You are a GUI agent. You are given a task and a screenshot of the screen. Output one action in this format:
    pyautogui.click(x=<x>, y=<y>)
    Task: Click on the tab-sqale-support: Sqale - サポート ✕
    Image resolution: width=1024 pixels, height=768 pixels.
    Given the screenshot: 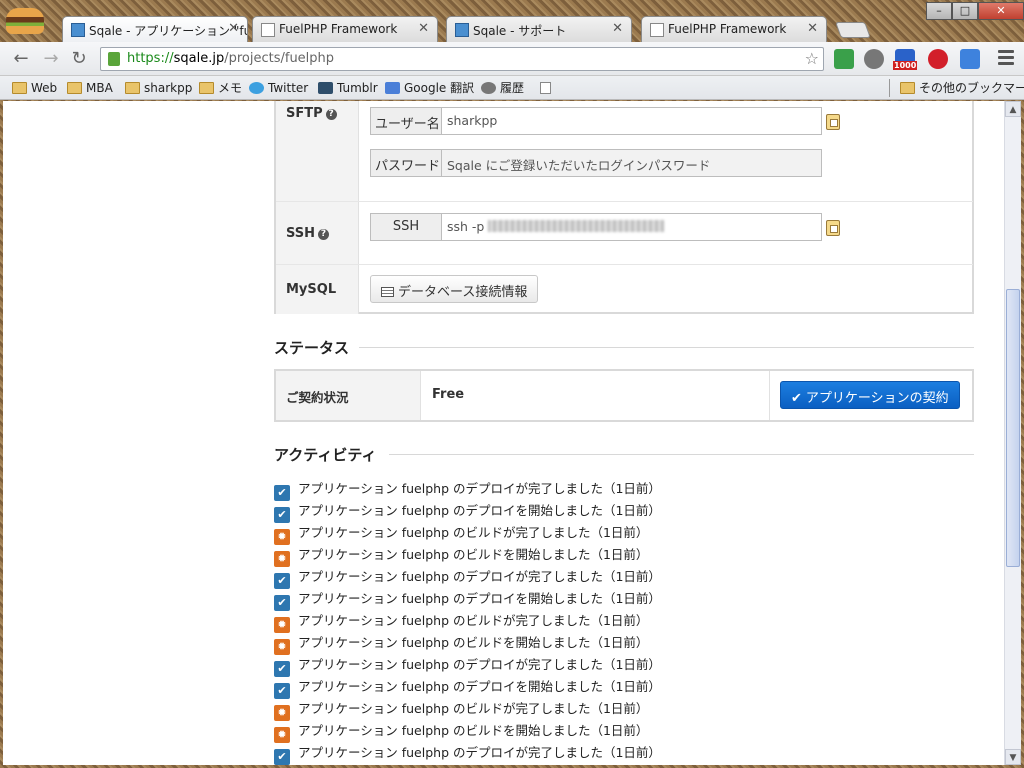 What is the action you would take?
    pyautogui.click(x=539, y=29)
    